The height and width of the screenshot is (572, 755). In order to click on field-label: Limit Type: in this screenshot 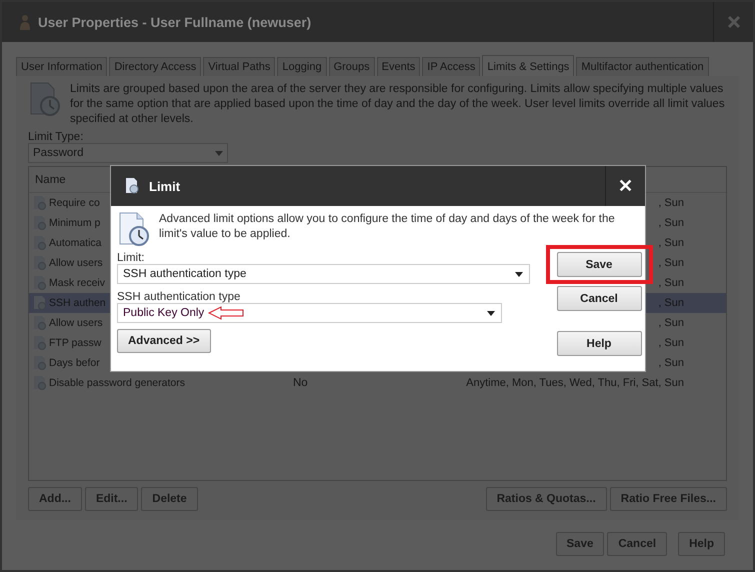, I will do `click(56, 137)`.